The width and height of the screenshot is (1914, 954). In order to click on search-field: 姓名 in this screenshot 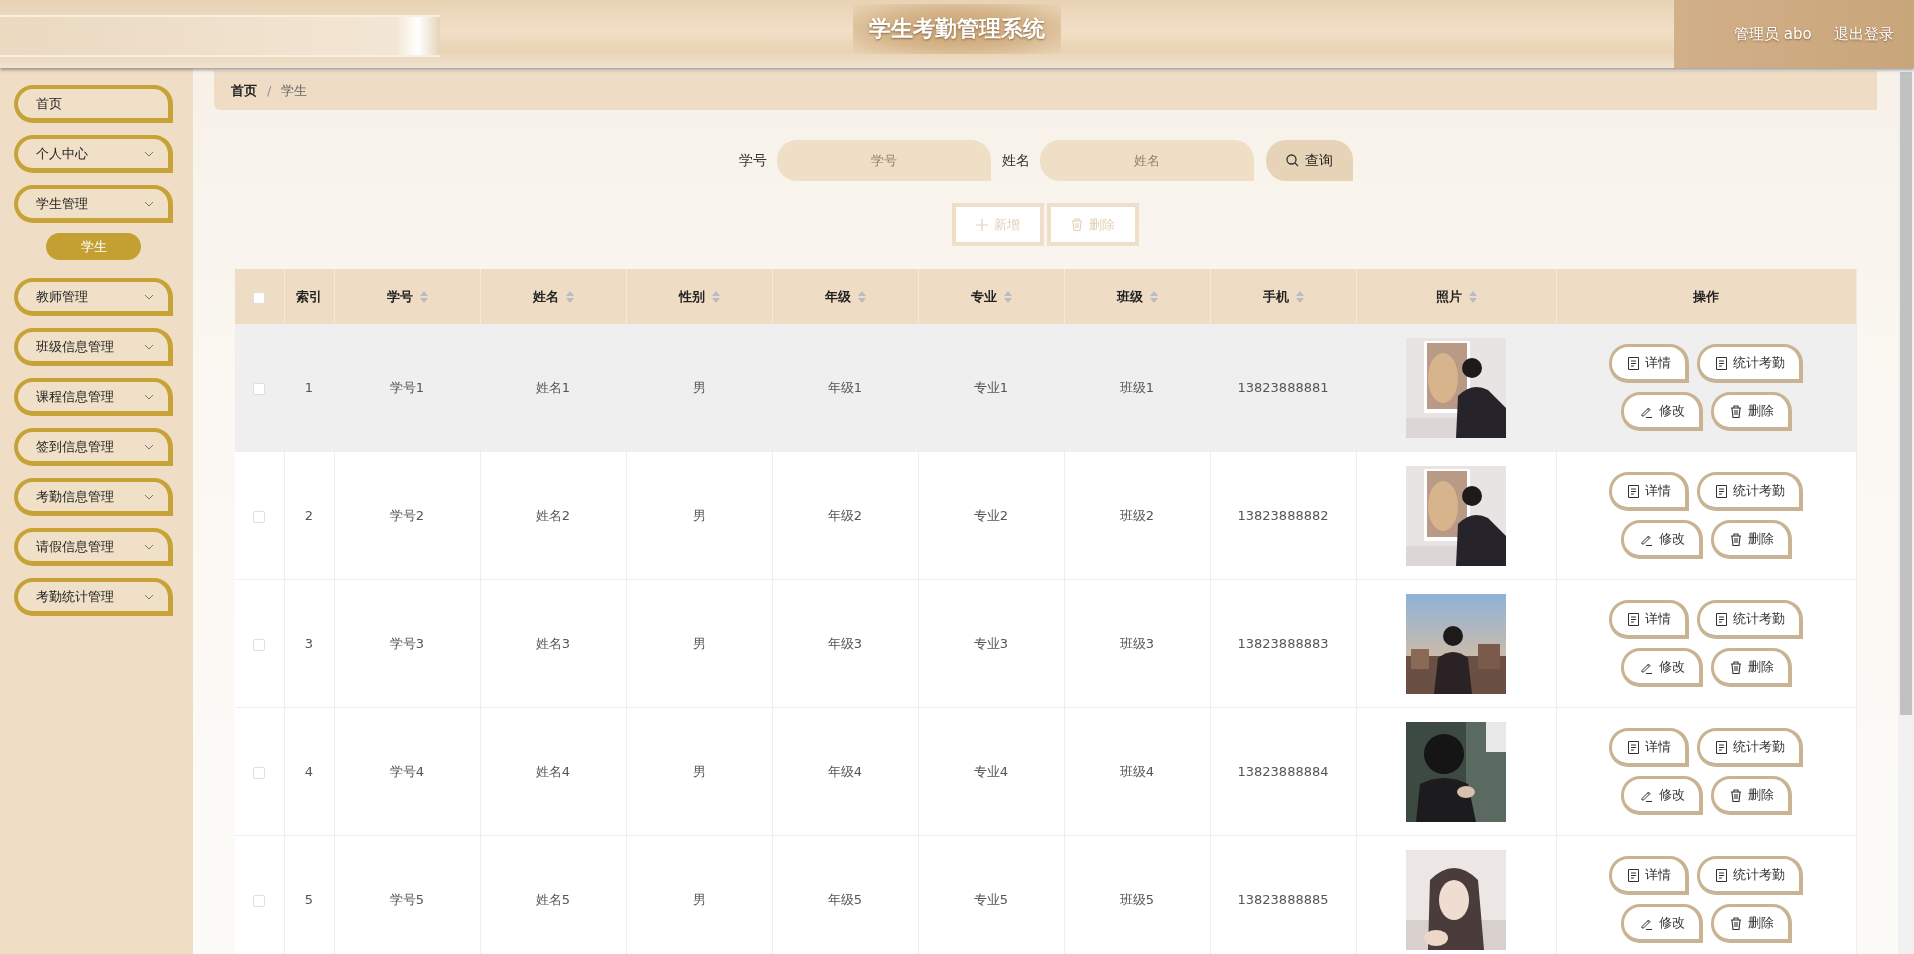, I will do `click(1146, 160)`.